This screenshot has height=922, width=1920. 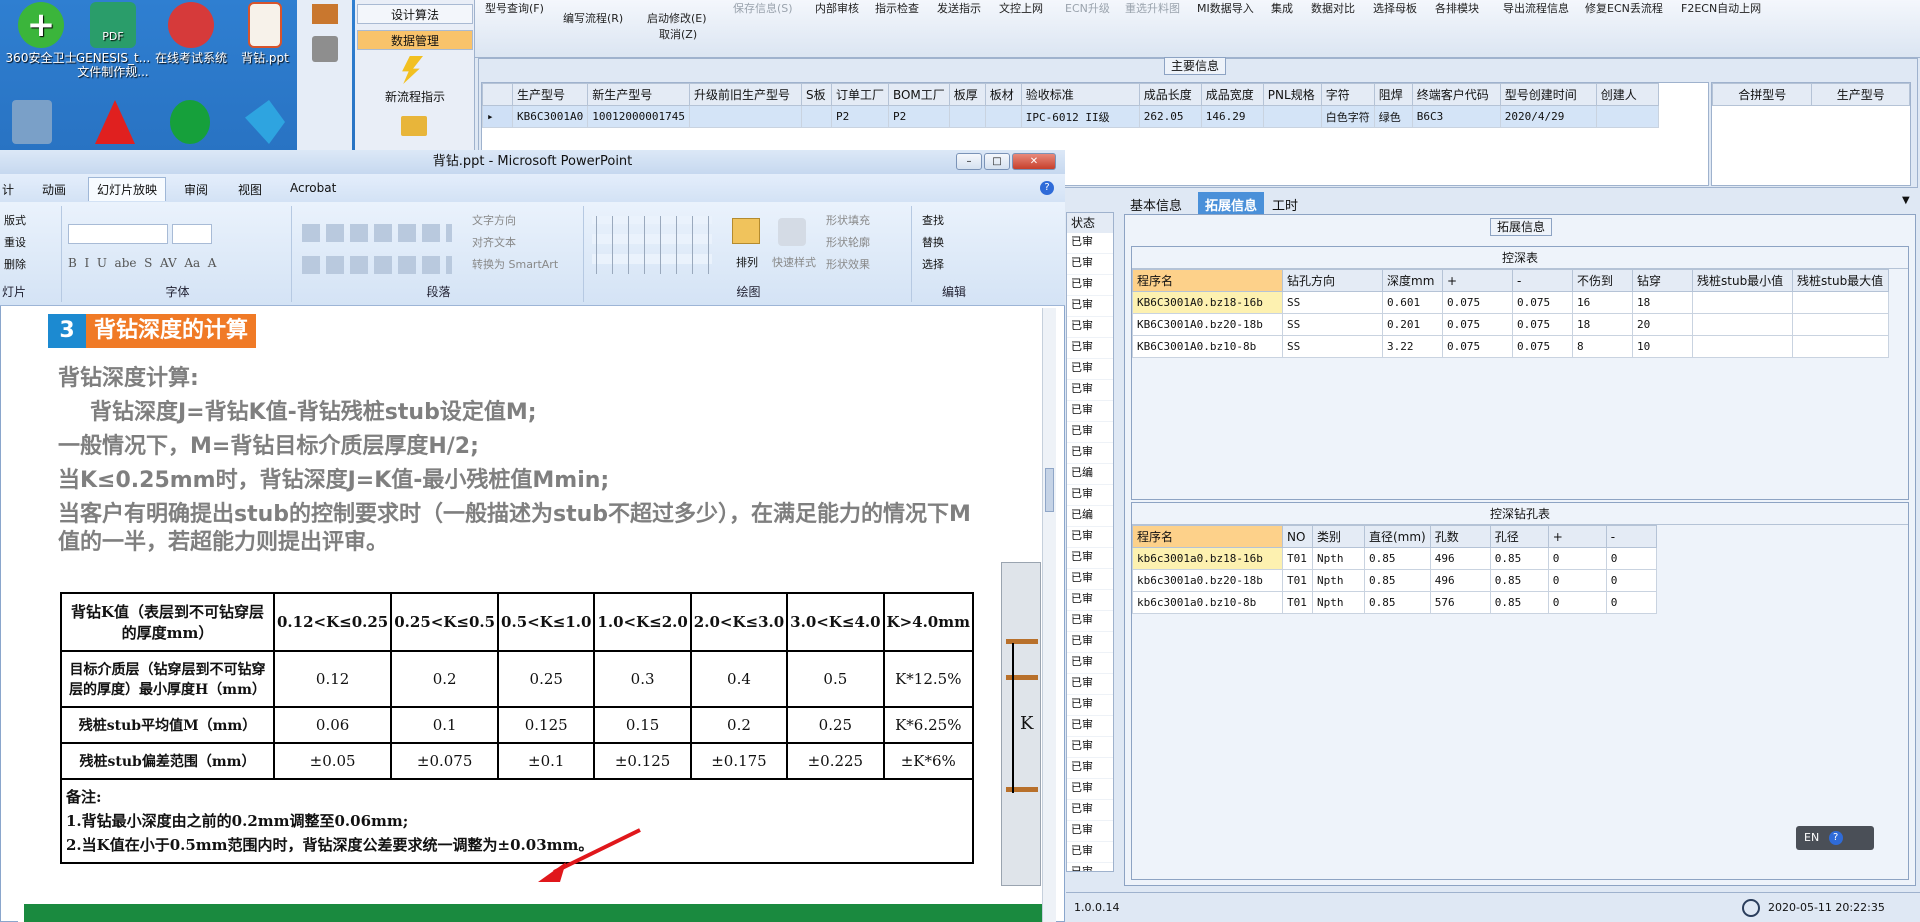 I want to click on depth-row: KB6C3001A0.bz10-8b SS 3.22 0.075 0.075 8 10, so click(x=1510, y=346).